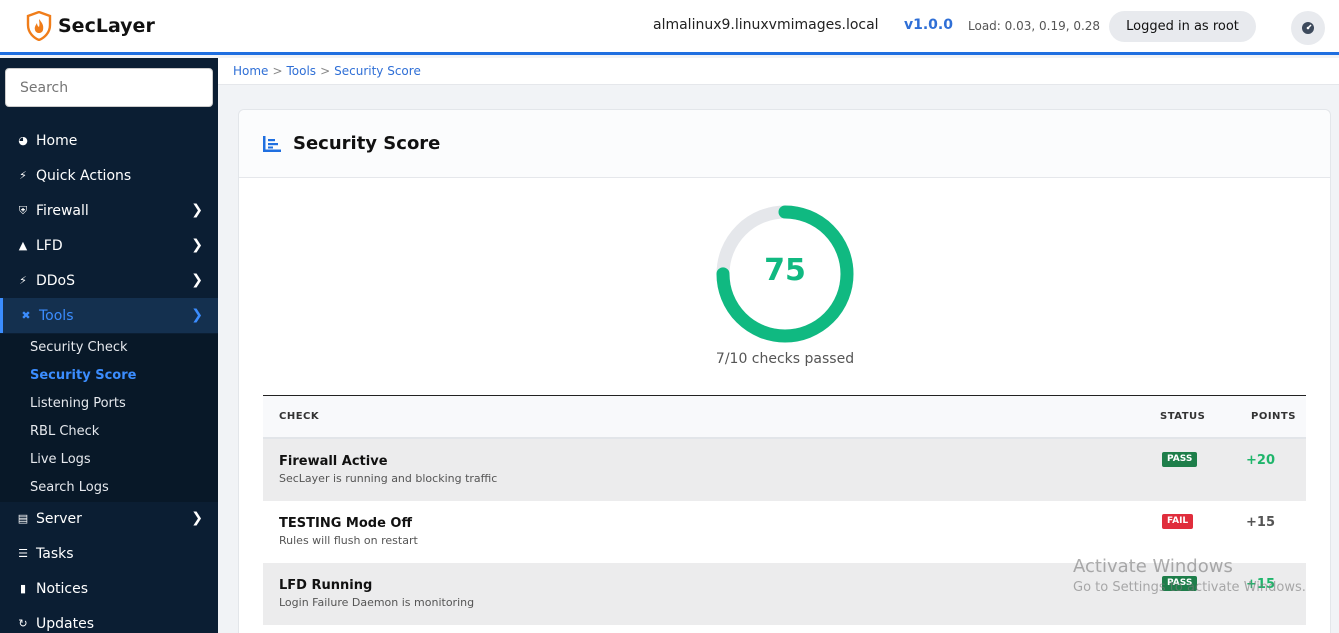  Describe the element at coordinates (109, 619) in the screenshot. I see `sidebar-item-updates: ↻ Updates` at that location.